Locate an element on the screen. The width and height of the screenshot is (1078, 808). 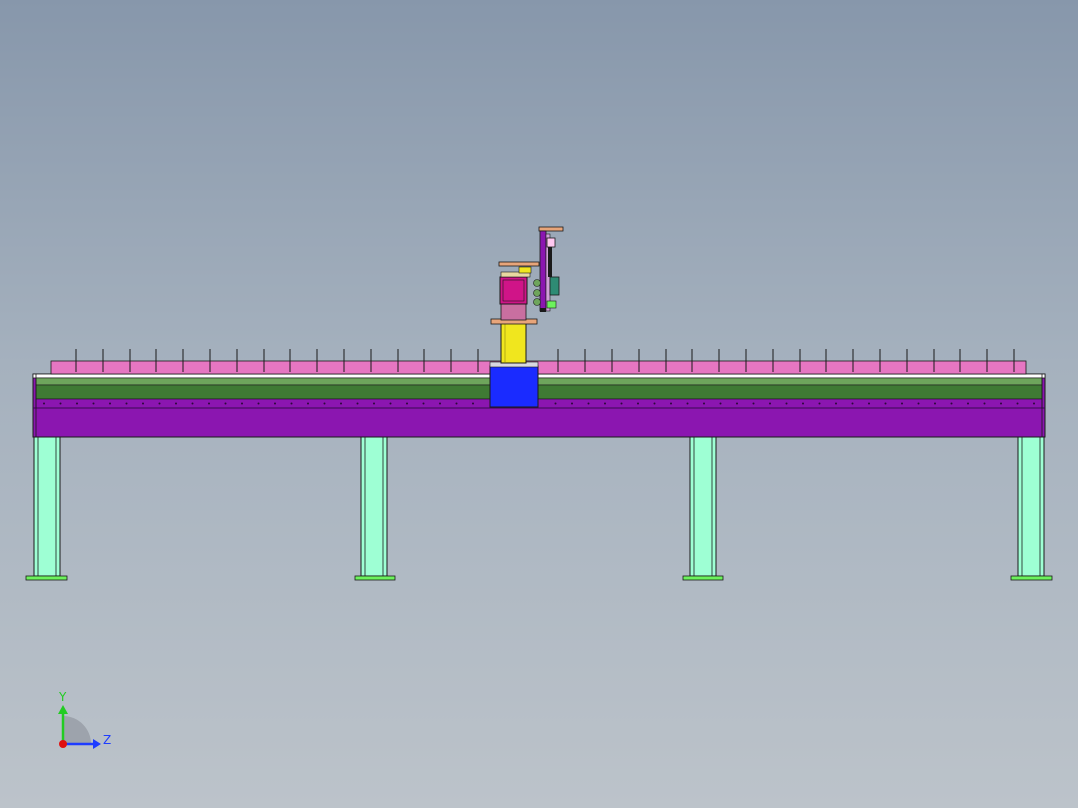
leg-3-foot is located at coordinates (703, 578).